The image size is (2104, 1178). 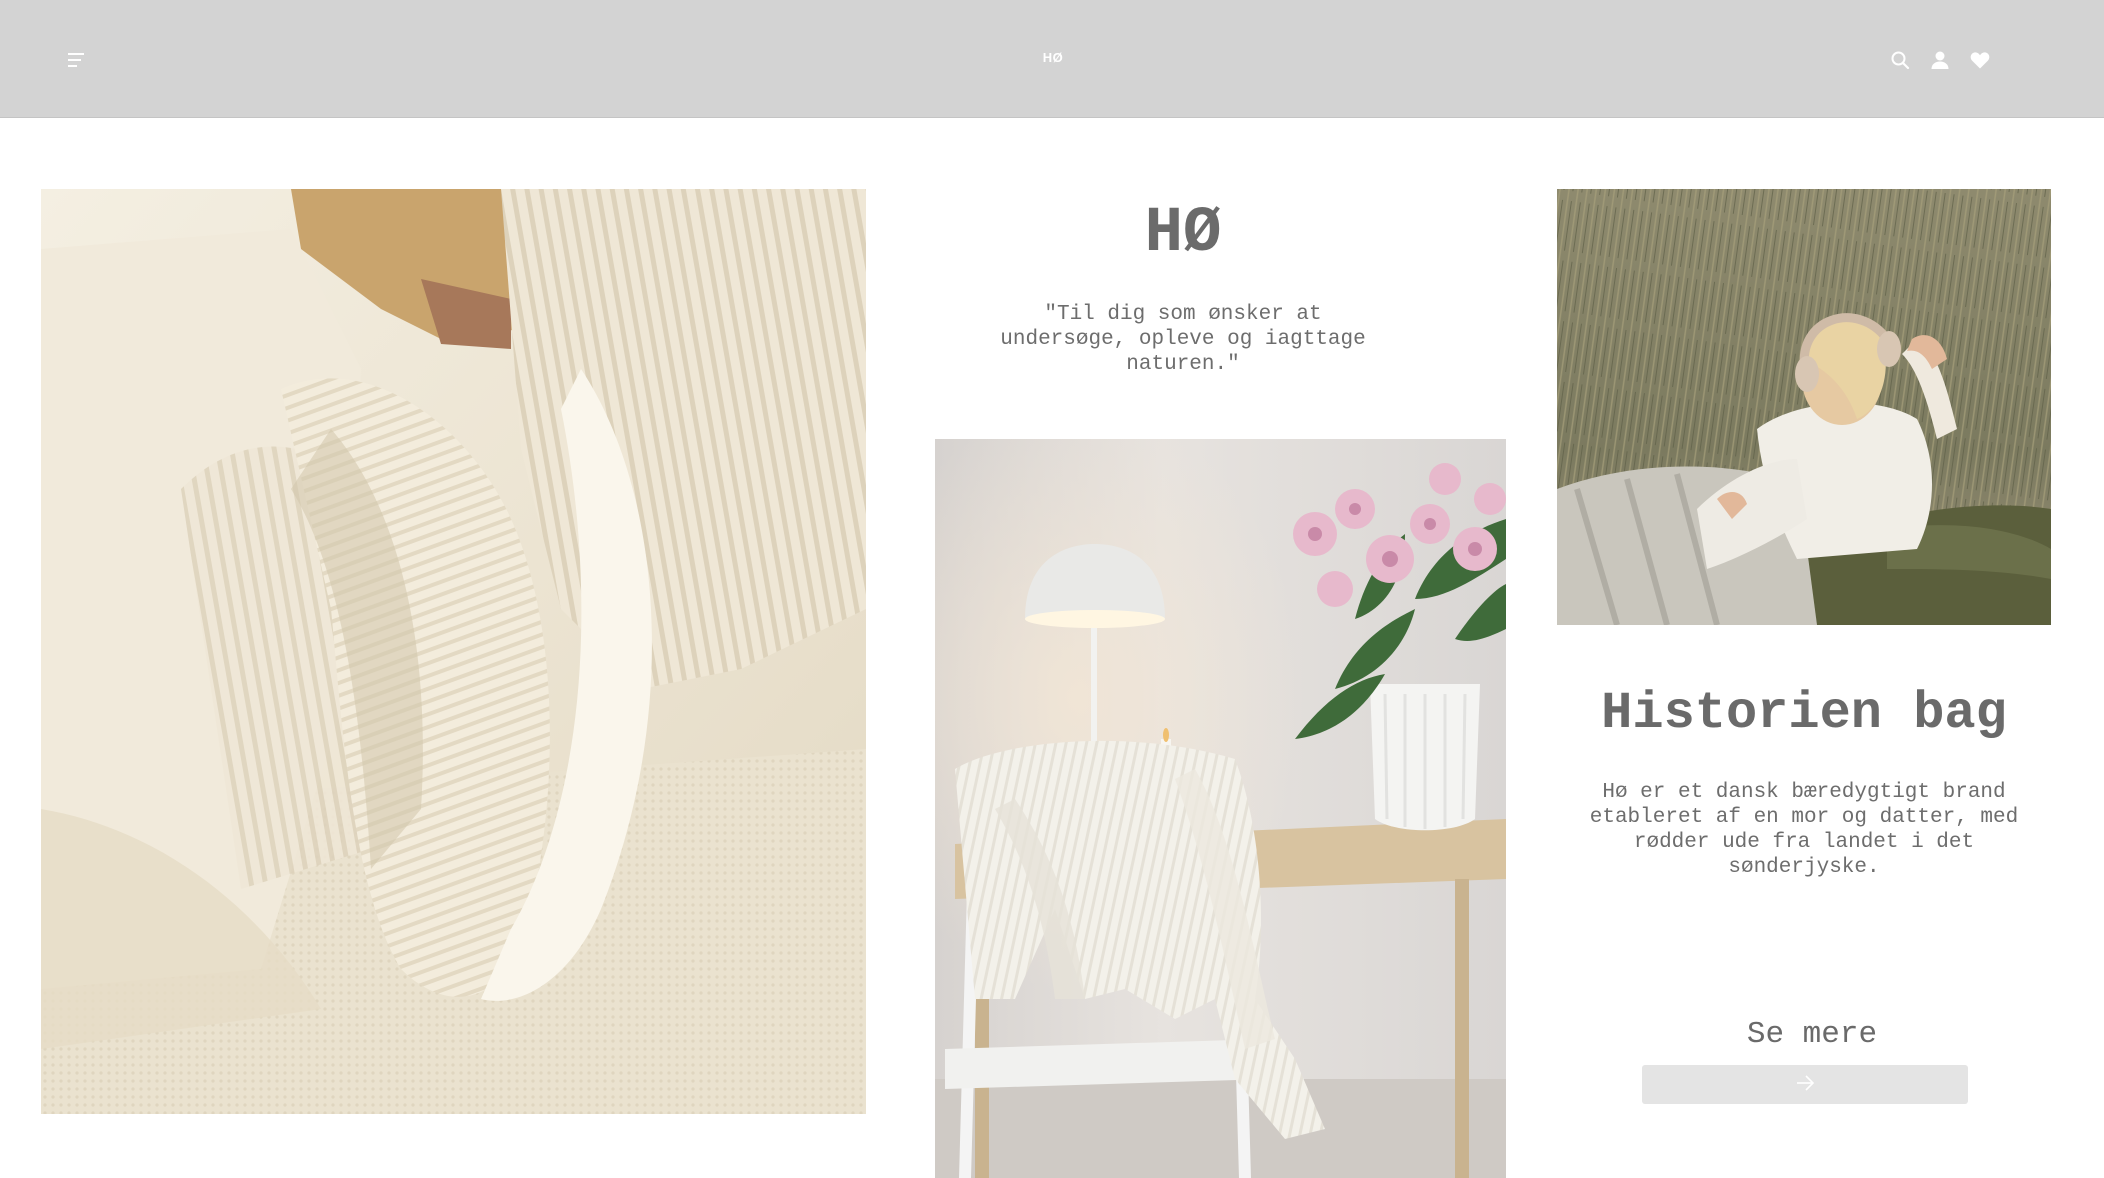 What do you see at coordinates (1812, 1035) in the screenshot?
I see `see-more-link: Se mere` at bounding box center [1812, 1035].